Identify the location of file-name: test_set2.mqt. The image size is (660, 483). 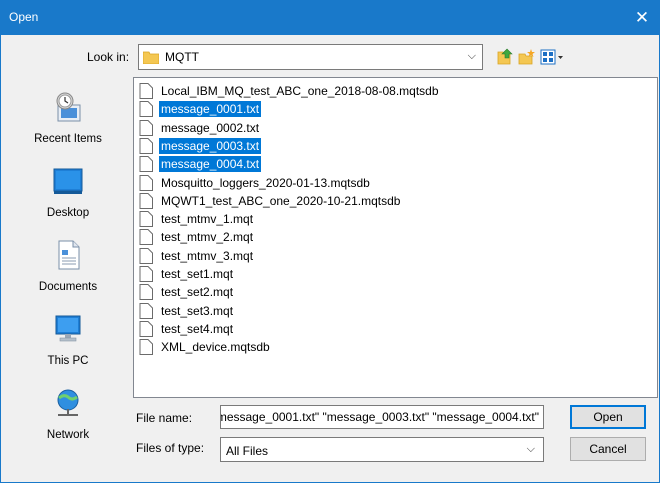
(197, 292).